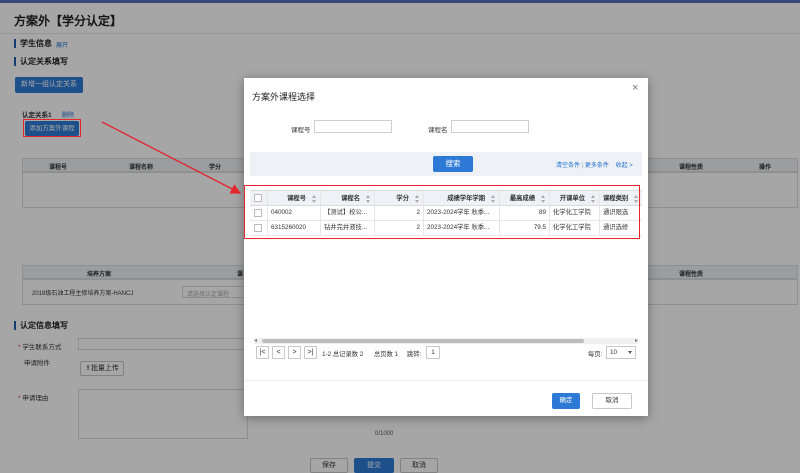  Describe the element at coordinates (171, 157) in the screenshot. I see `annotation-arrow` at that location.